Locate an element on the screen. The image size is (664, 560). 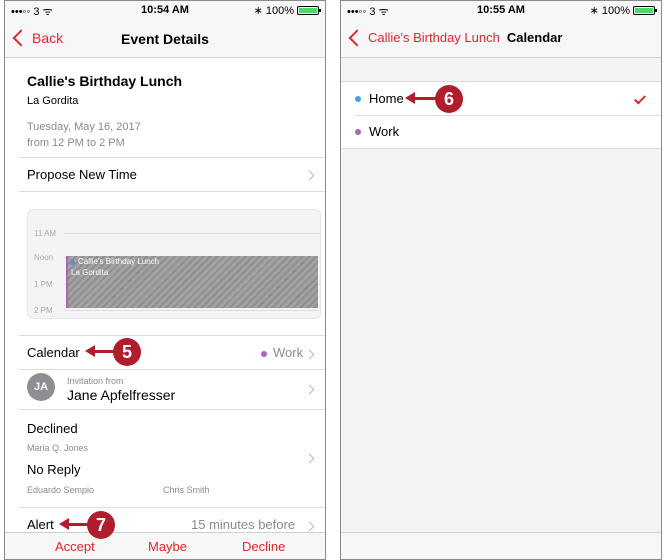
declined-label: Declined is located at coordinates (52, 428).